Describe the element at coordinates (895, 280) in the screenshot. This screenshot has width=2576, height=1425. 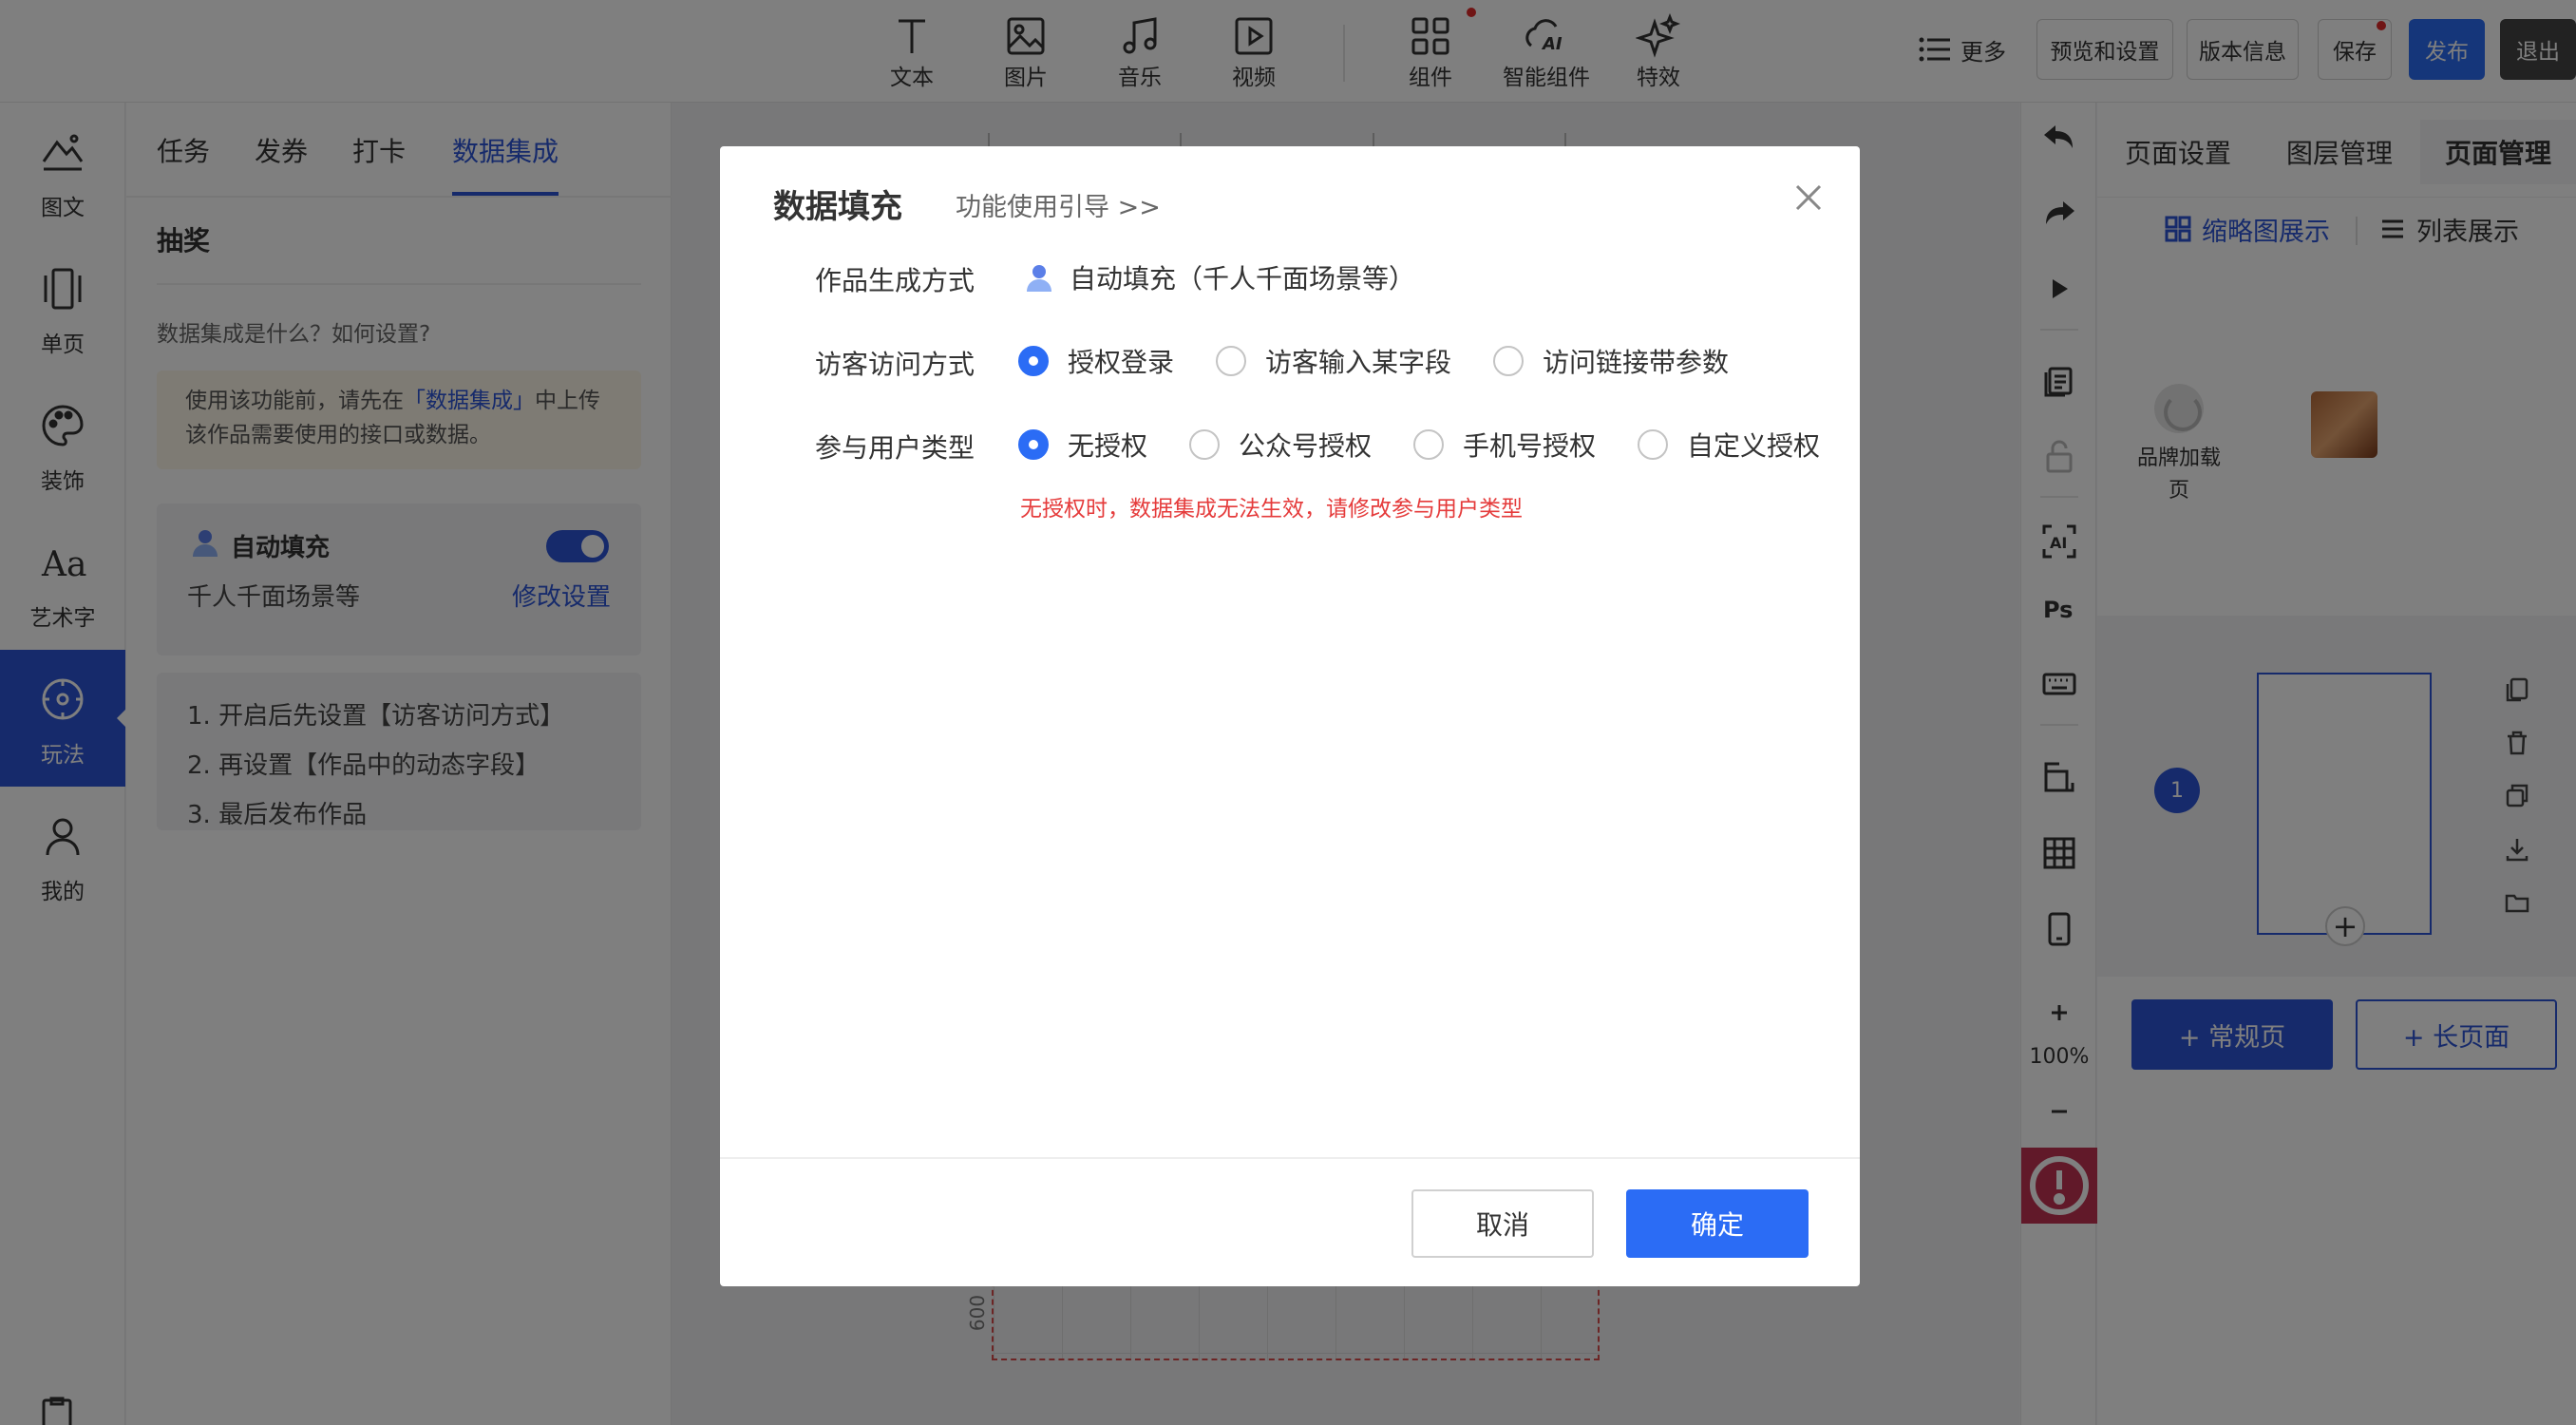
I see `generation-method-label: 作品生成方式` at that location.